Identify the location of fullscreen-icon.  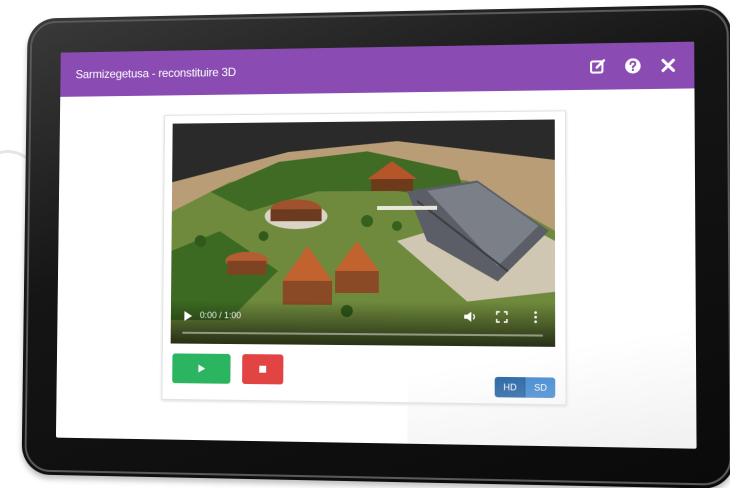
(502, 317).